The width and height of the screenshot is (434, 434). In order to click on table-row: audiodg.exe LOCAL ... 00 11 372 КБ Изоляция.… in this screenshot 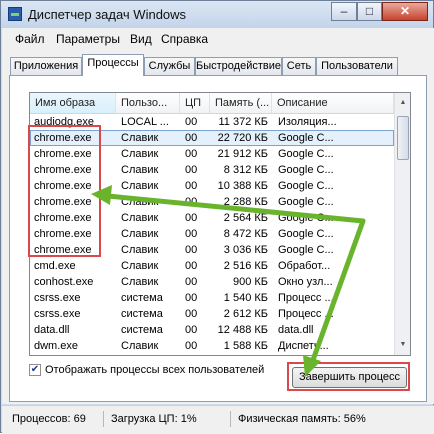, I will do `click(212, 122)`.